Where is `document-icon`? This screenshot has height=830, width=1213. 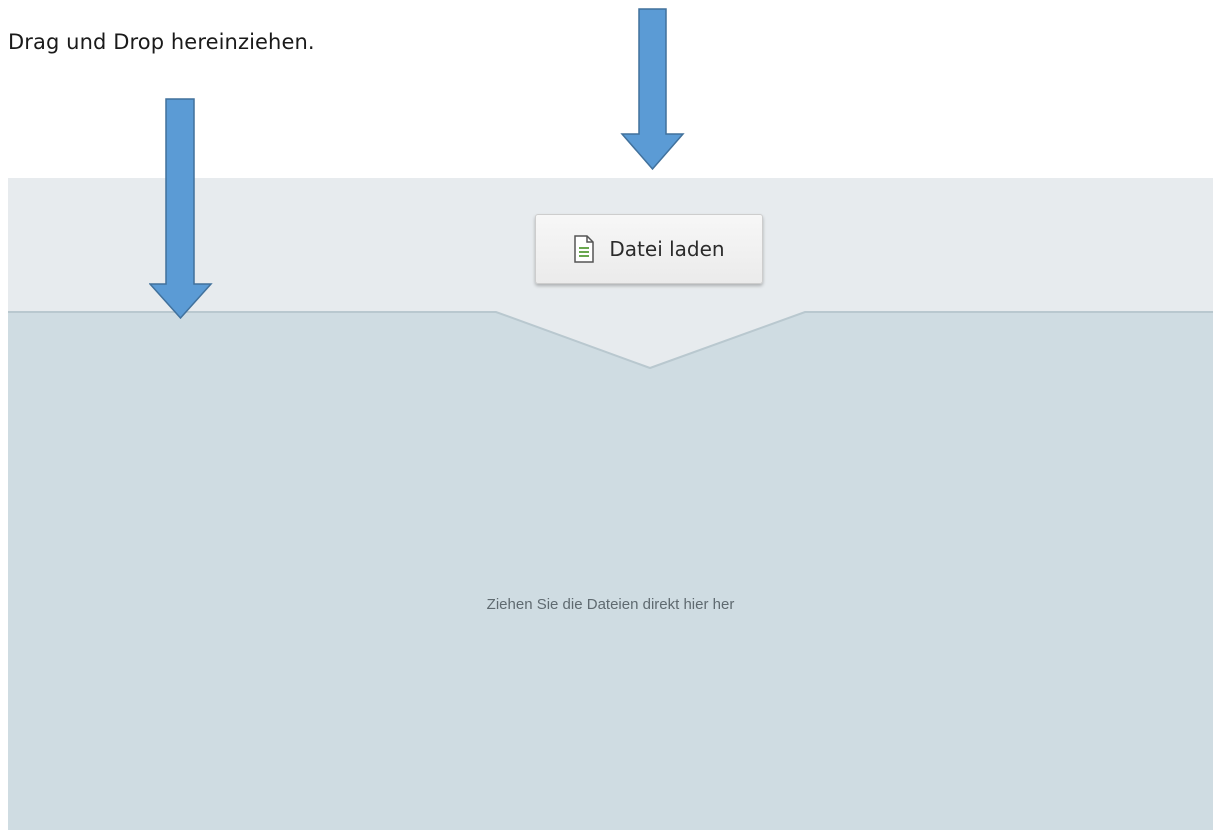 document-icon is located at coordinates (584, 249).